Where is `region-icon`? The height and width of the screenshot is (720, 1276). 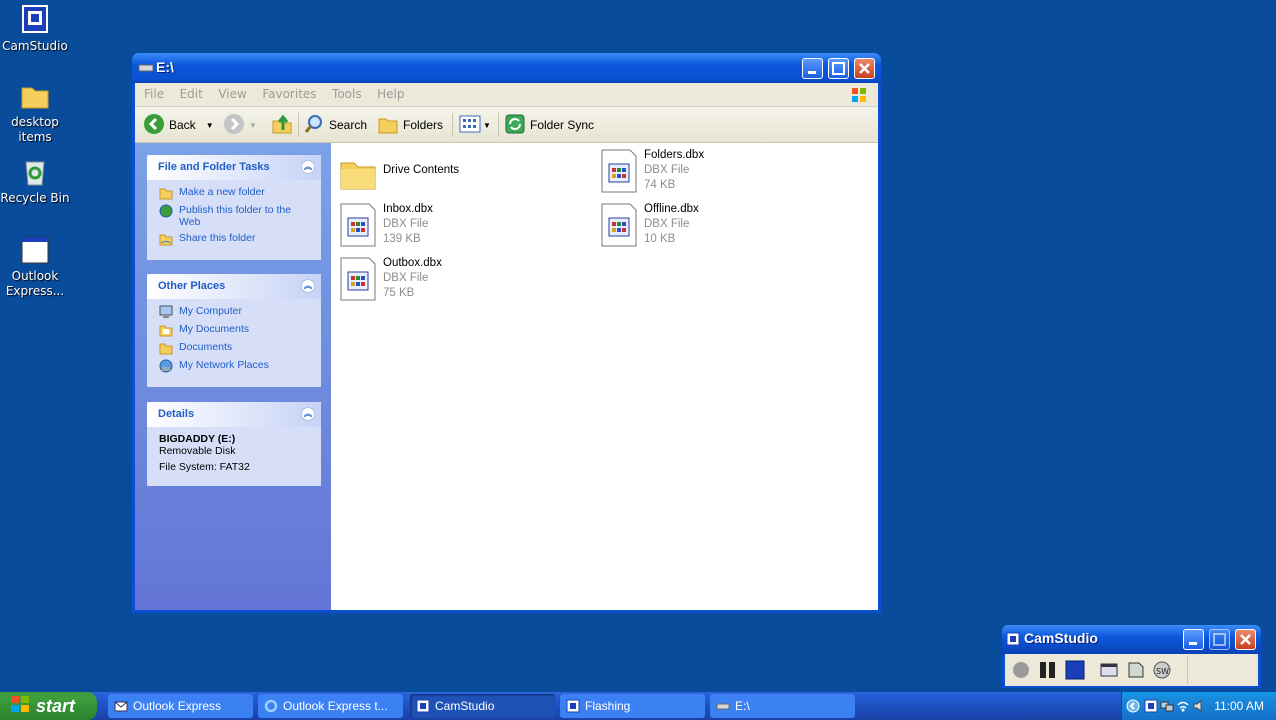
region-icon is located at coordinates (1109, 671).